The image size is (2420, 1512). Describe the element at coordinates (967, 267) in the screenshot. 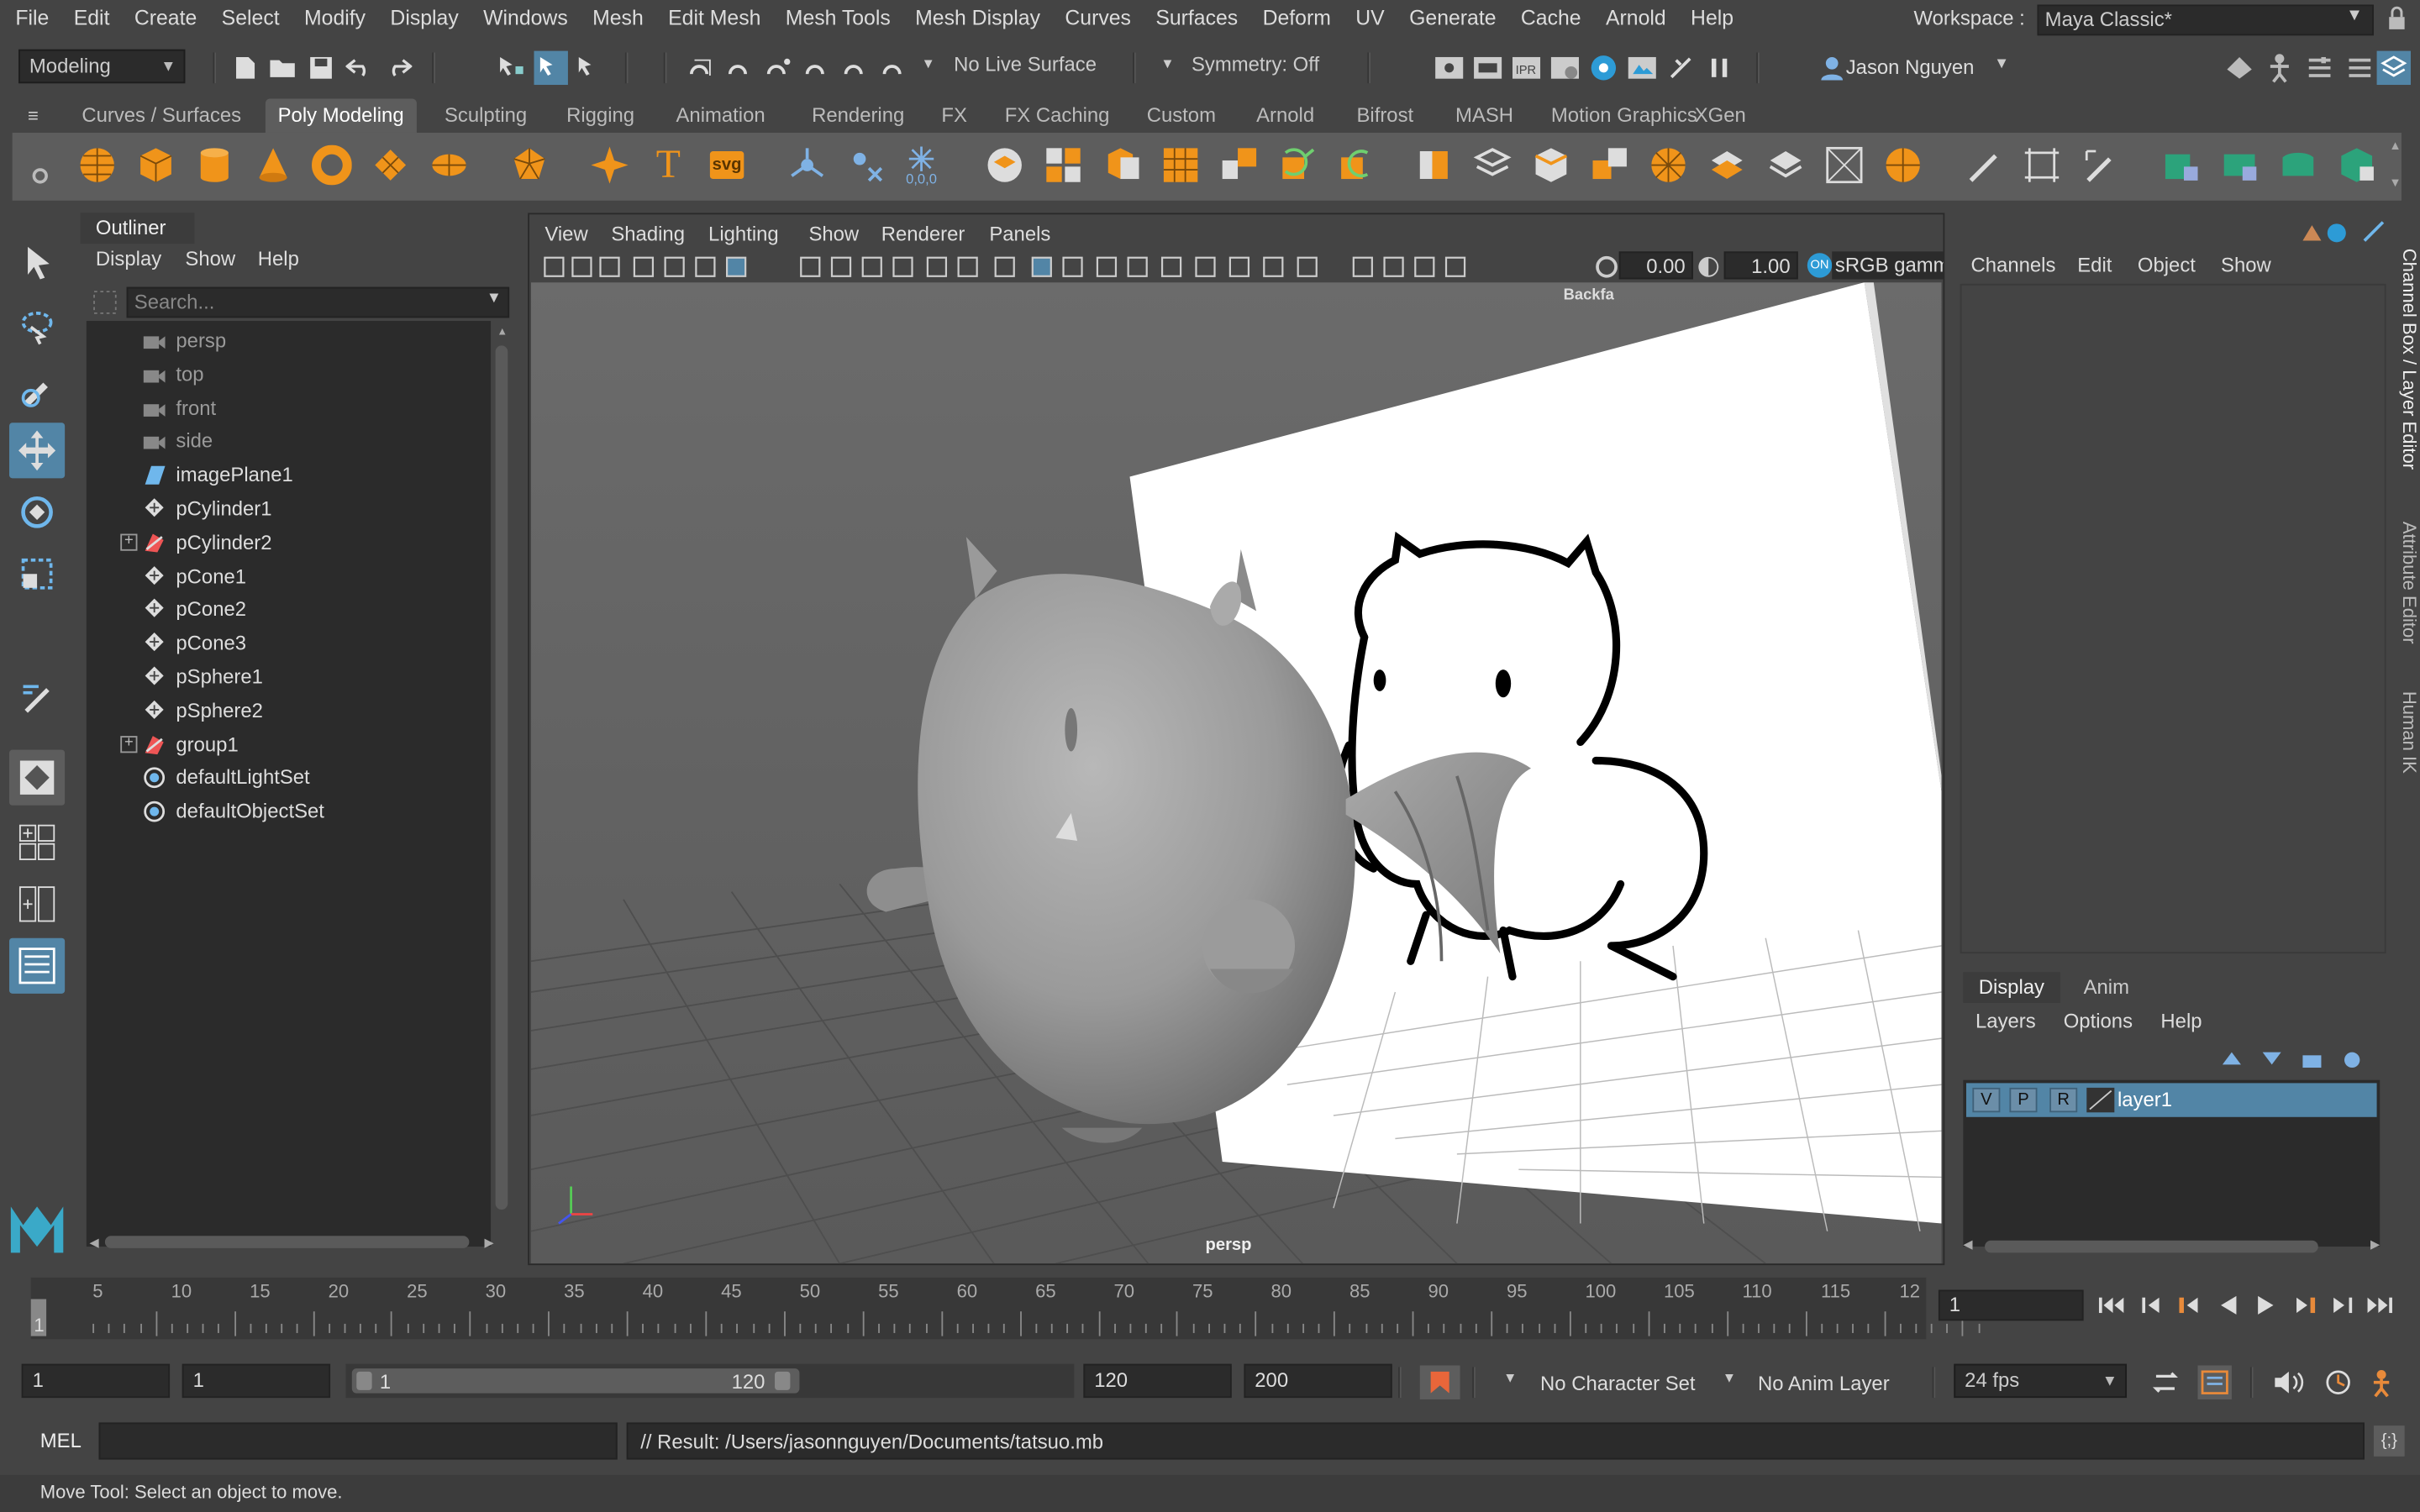

I see `safe-title-icon` at that location.